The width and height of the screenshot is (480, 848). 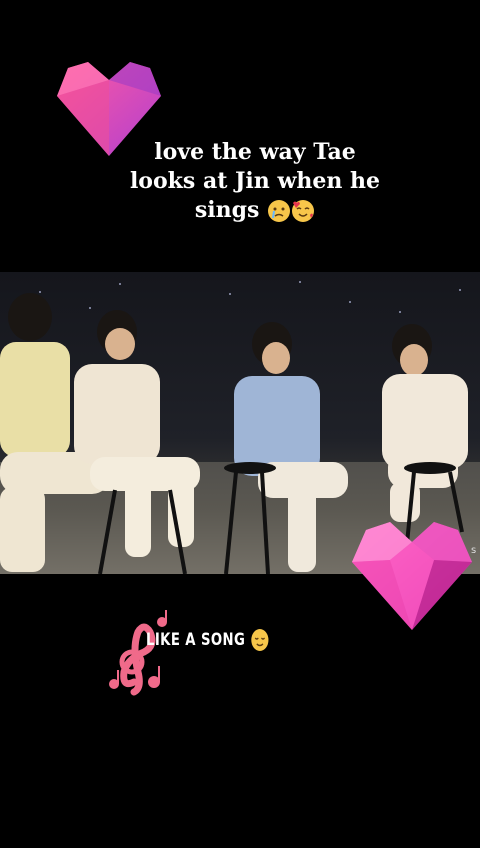 I want to click on caption-line-1: love the way Tae, so click(x=255, y=152).